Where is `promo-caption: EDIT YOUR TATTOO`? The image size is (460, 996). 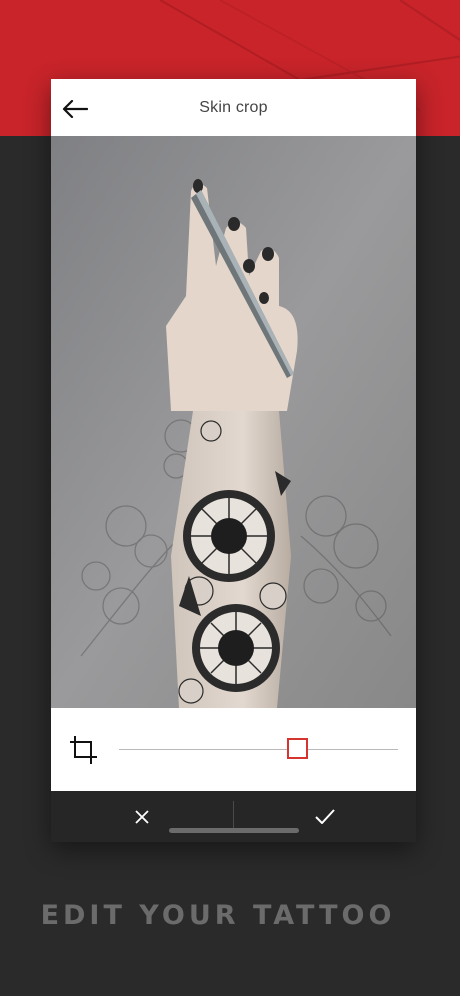 promo-caption: EDIT YOUR TATTOO is located at coordinates (218, 915).